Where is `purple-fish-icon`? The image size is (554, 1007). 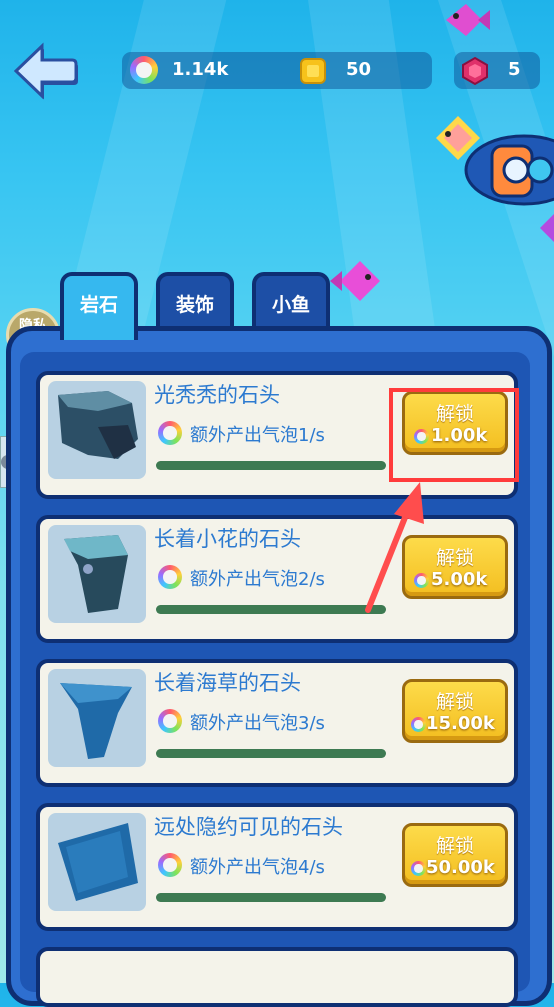
purple-fish-icon is located at coordinates (547, 228).